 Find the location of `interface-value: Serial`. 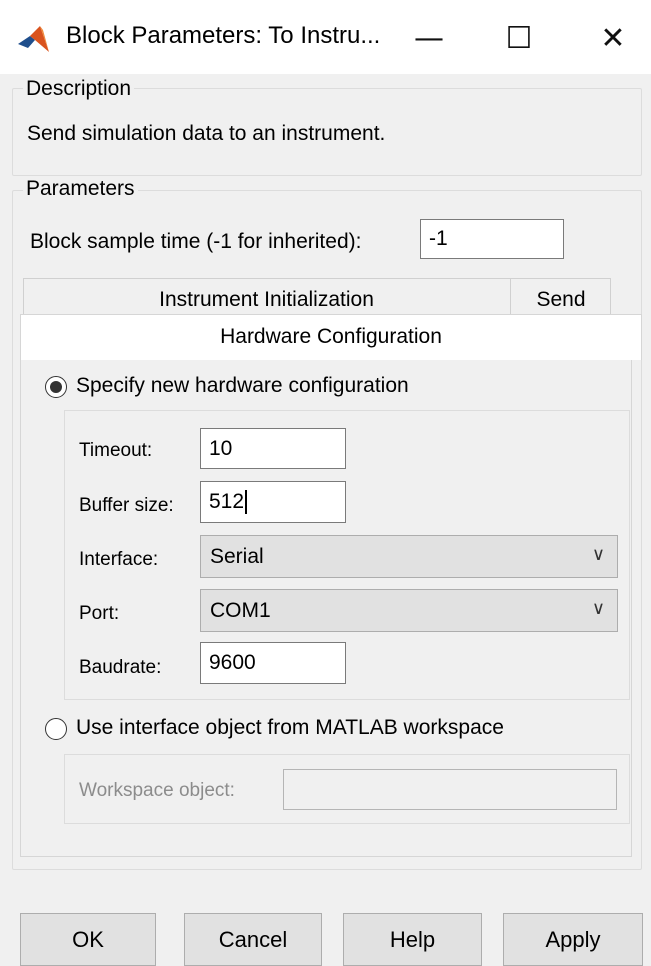

interface-value: Serial is located at coordinates (237, 556).